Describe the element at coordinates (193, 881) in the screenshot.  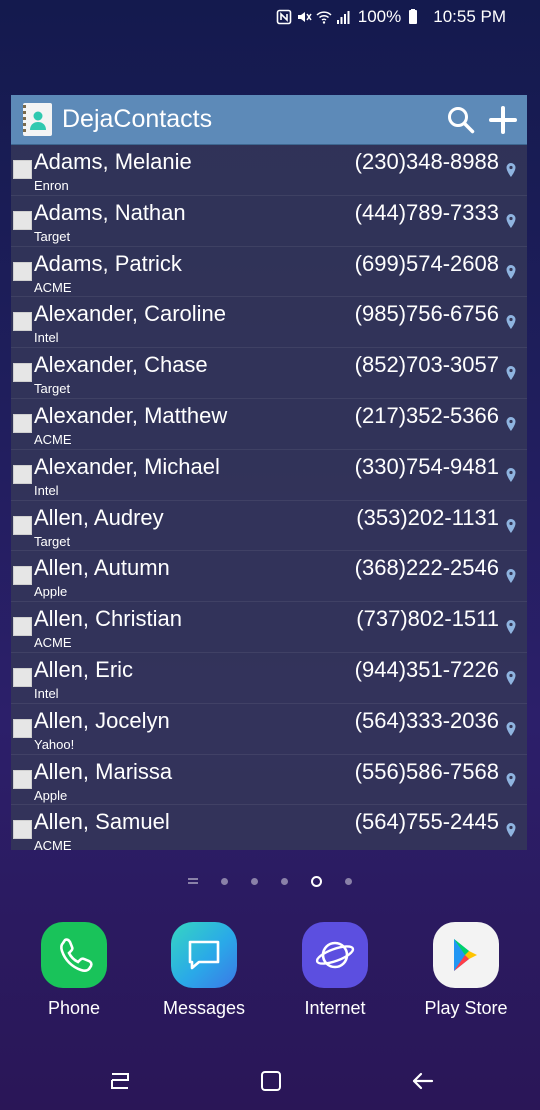
I see `home-page-indicator` at that location.